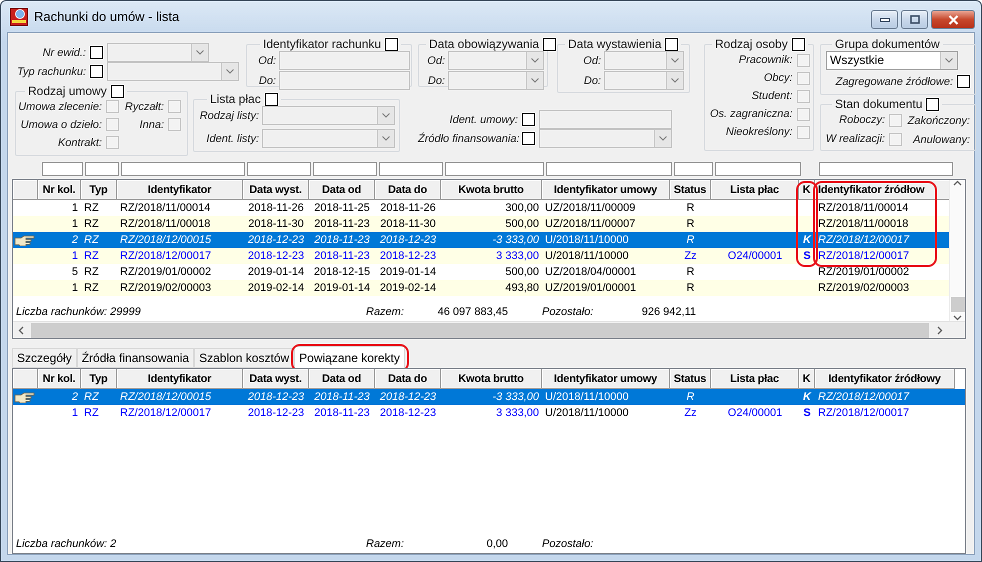 The height and width of the screenshot is (562, 982). What do you see at coordinates (472, 312) in the screenshot?
I see `total-value: 46 097 883,45` at bounding box center [472, 312].